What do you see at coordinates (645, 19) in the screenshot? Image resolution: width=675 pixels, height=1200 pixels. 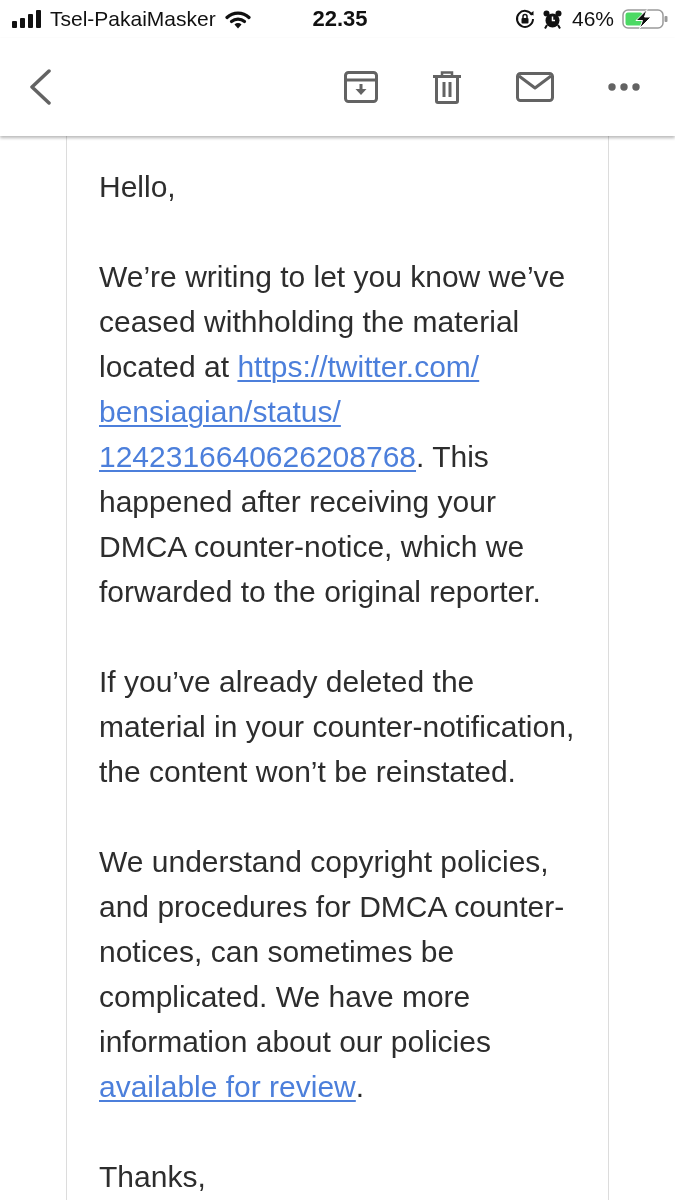 I see `battery-charging-icon` at bounding box center [645, 19].